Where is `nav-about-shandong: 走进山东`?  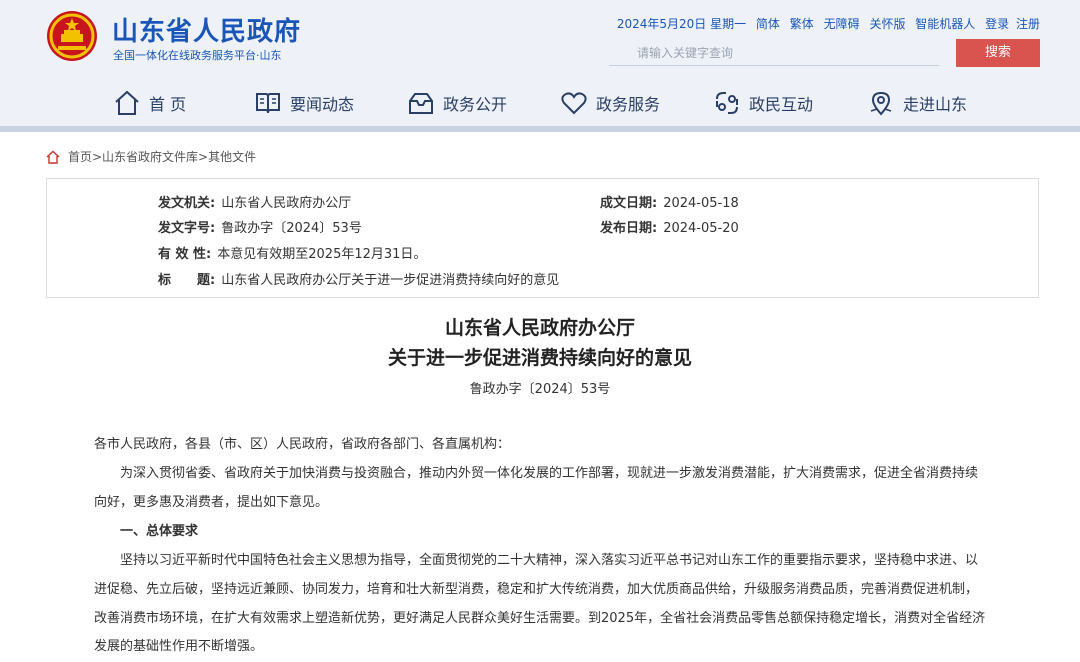
nav-about-shandong: 走进山东 is located at coordinates (917, 103).